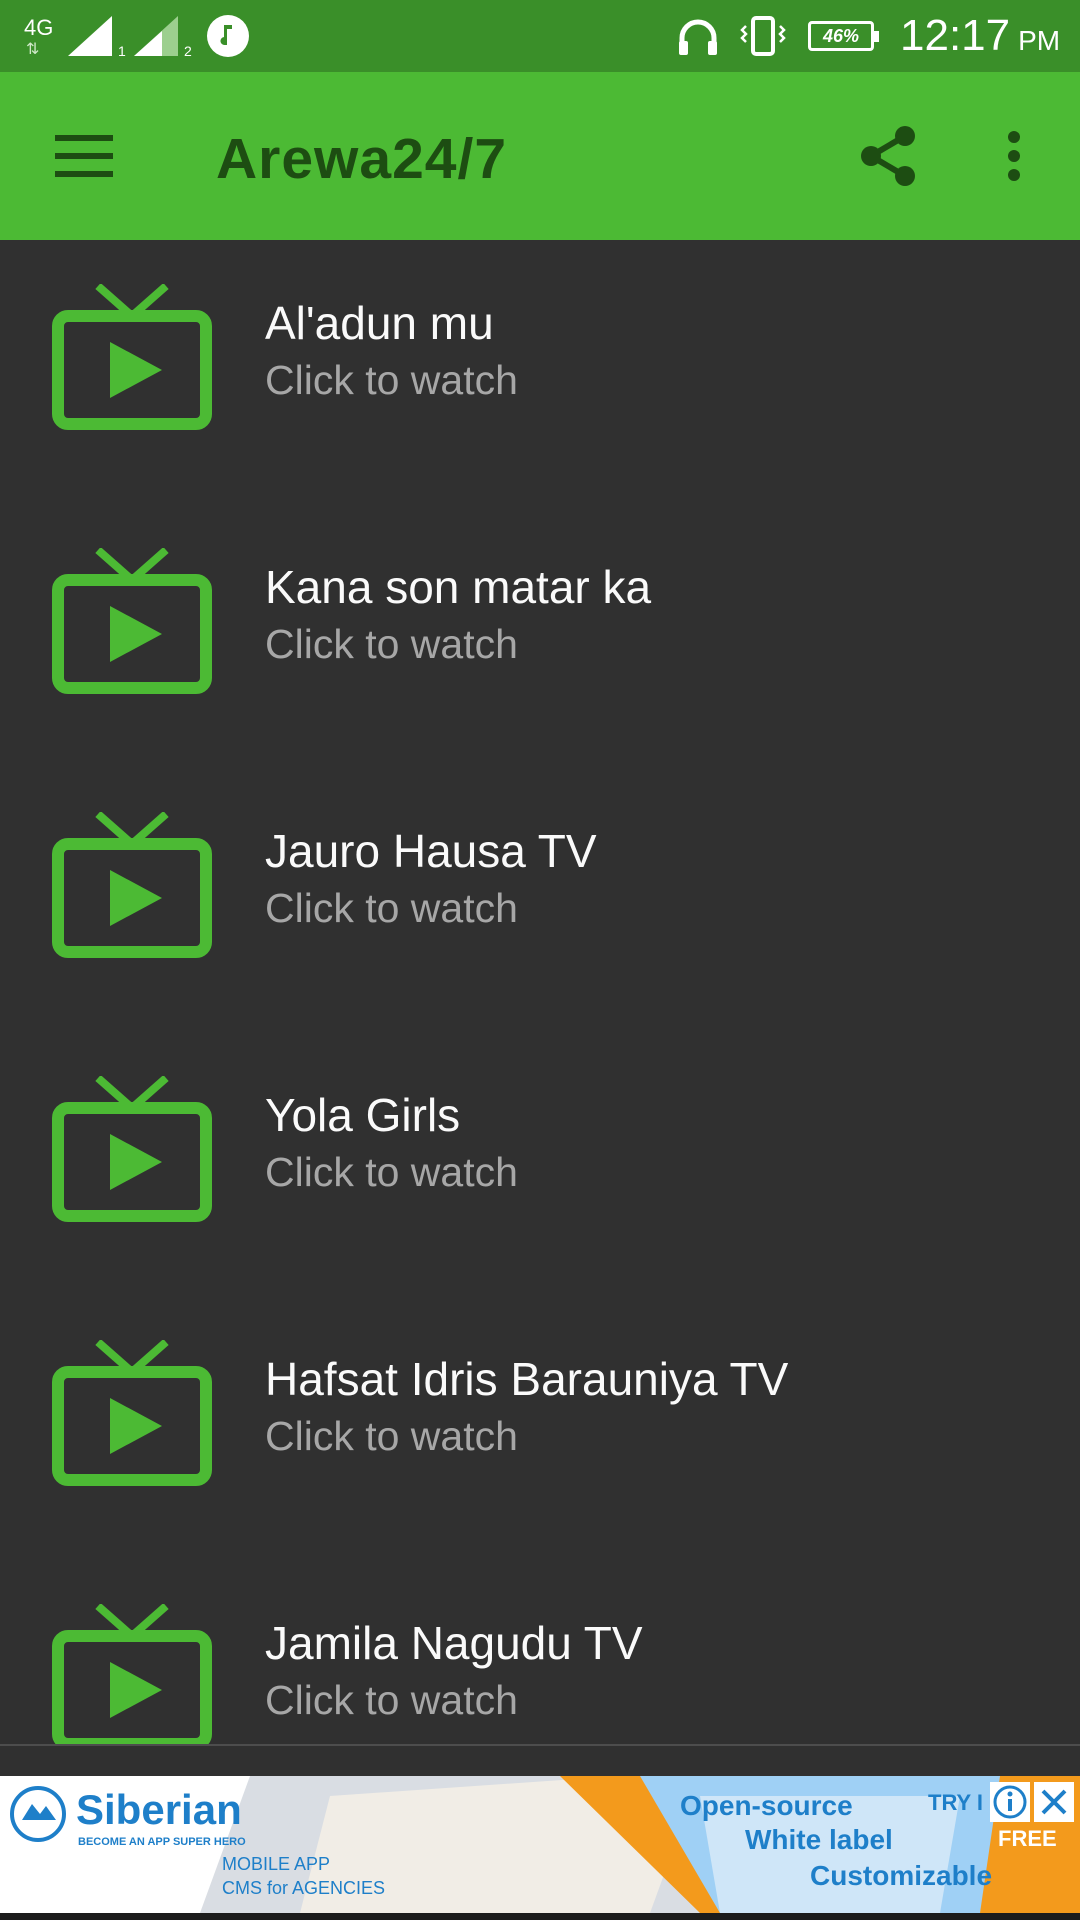  I want to click on vibrate-icon, so click(763, 36).